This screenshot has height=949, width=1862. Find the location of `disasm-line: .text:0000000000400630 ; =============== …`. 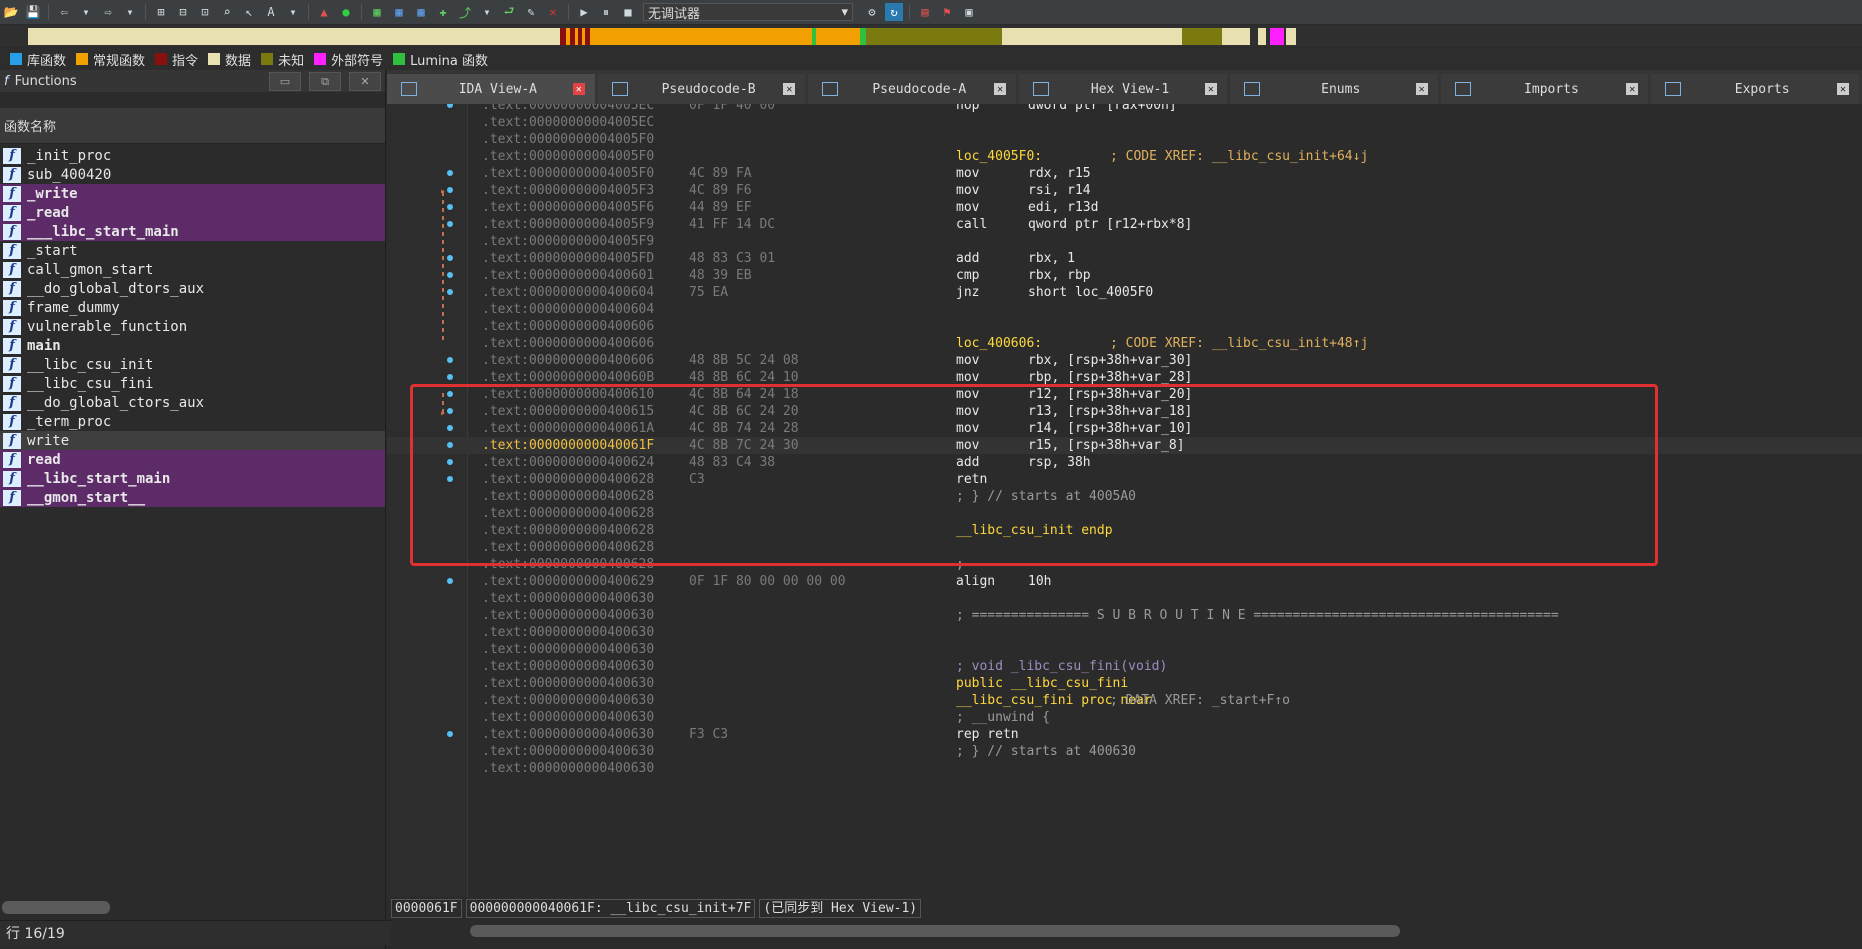

disasm-line: .text:0000000000400630 ; =============== … is located at coordinates (1124, 615).